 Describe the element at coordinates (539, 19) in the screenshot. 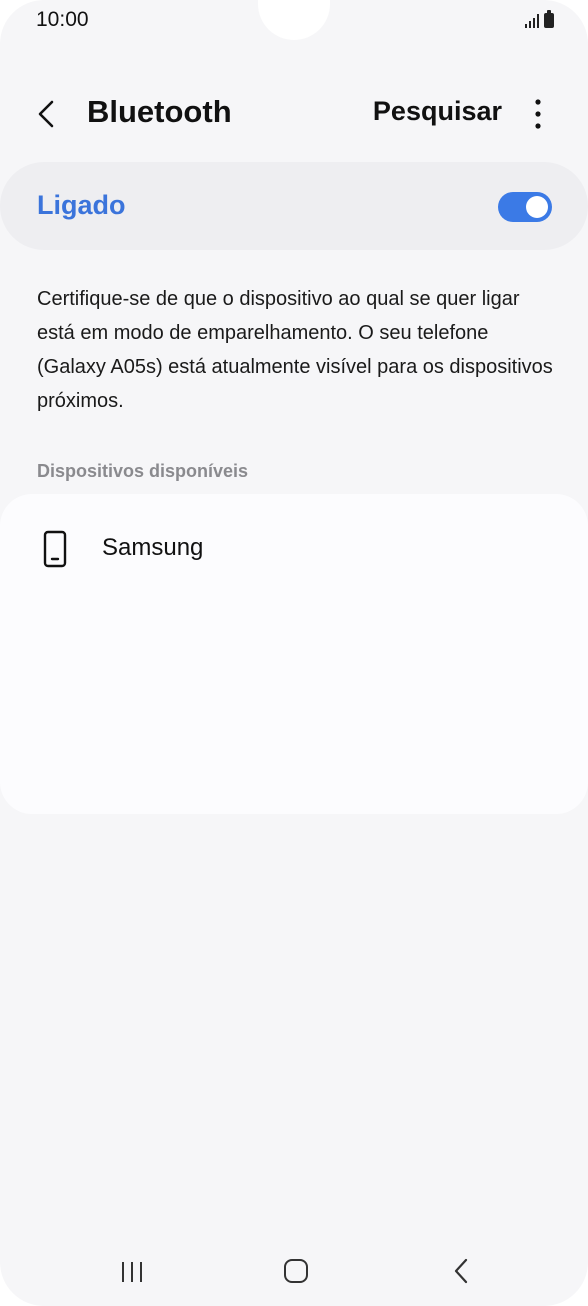

I see `status-icons` at that location.